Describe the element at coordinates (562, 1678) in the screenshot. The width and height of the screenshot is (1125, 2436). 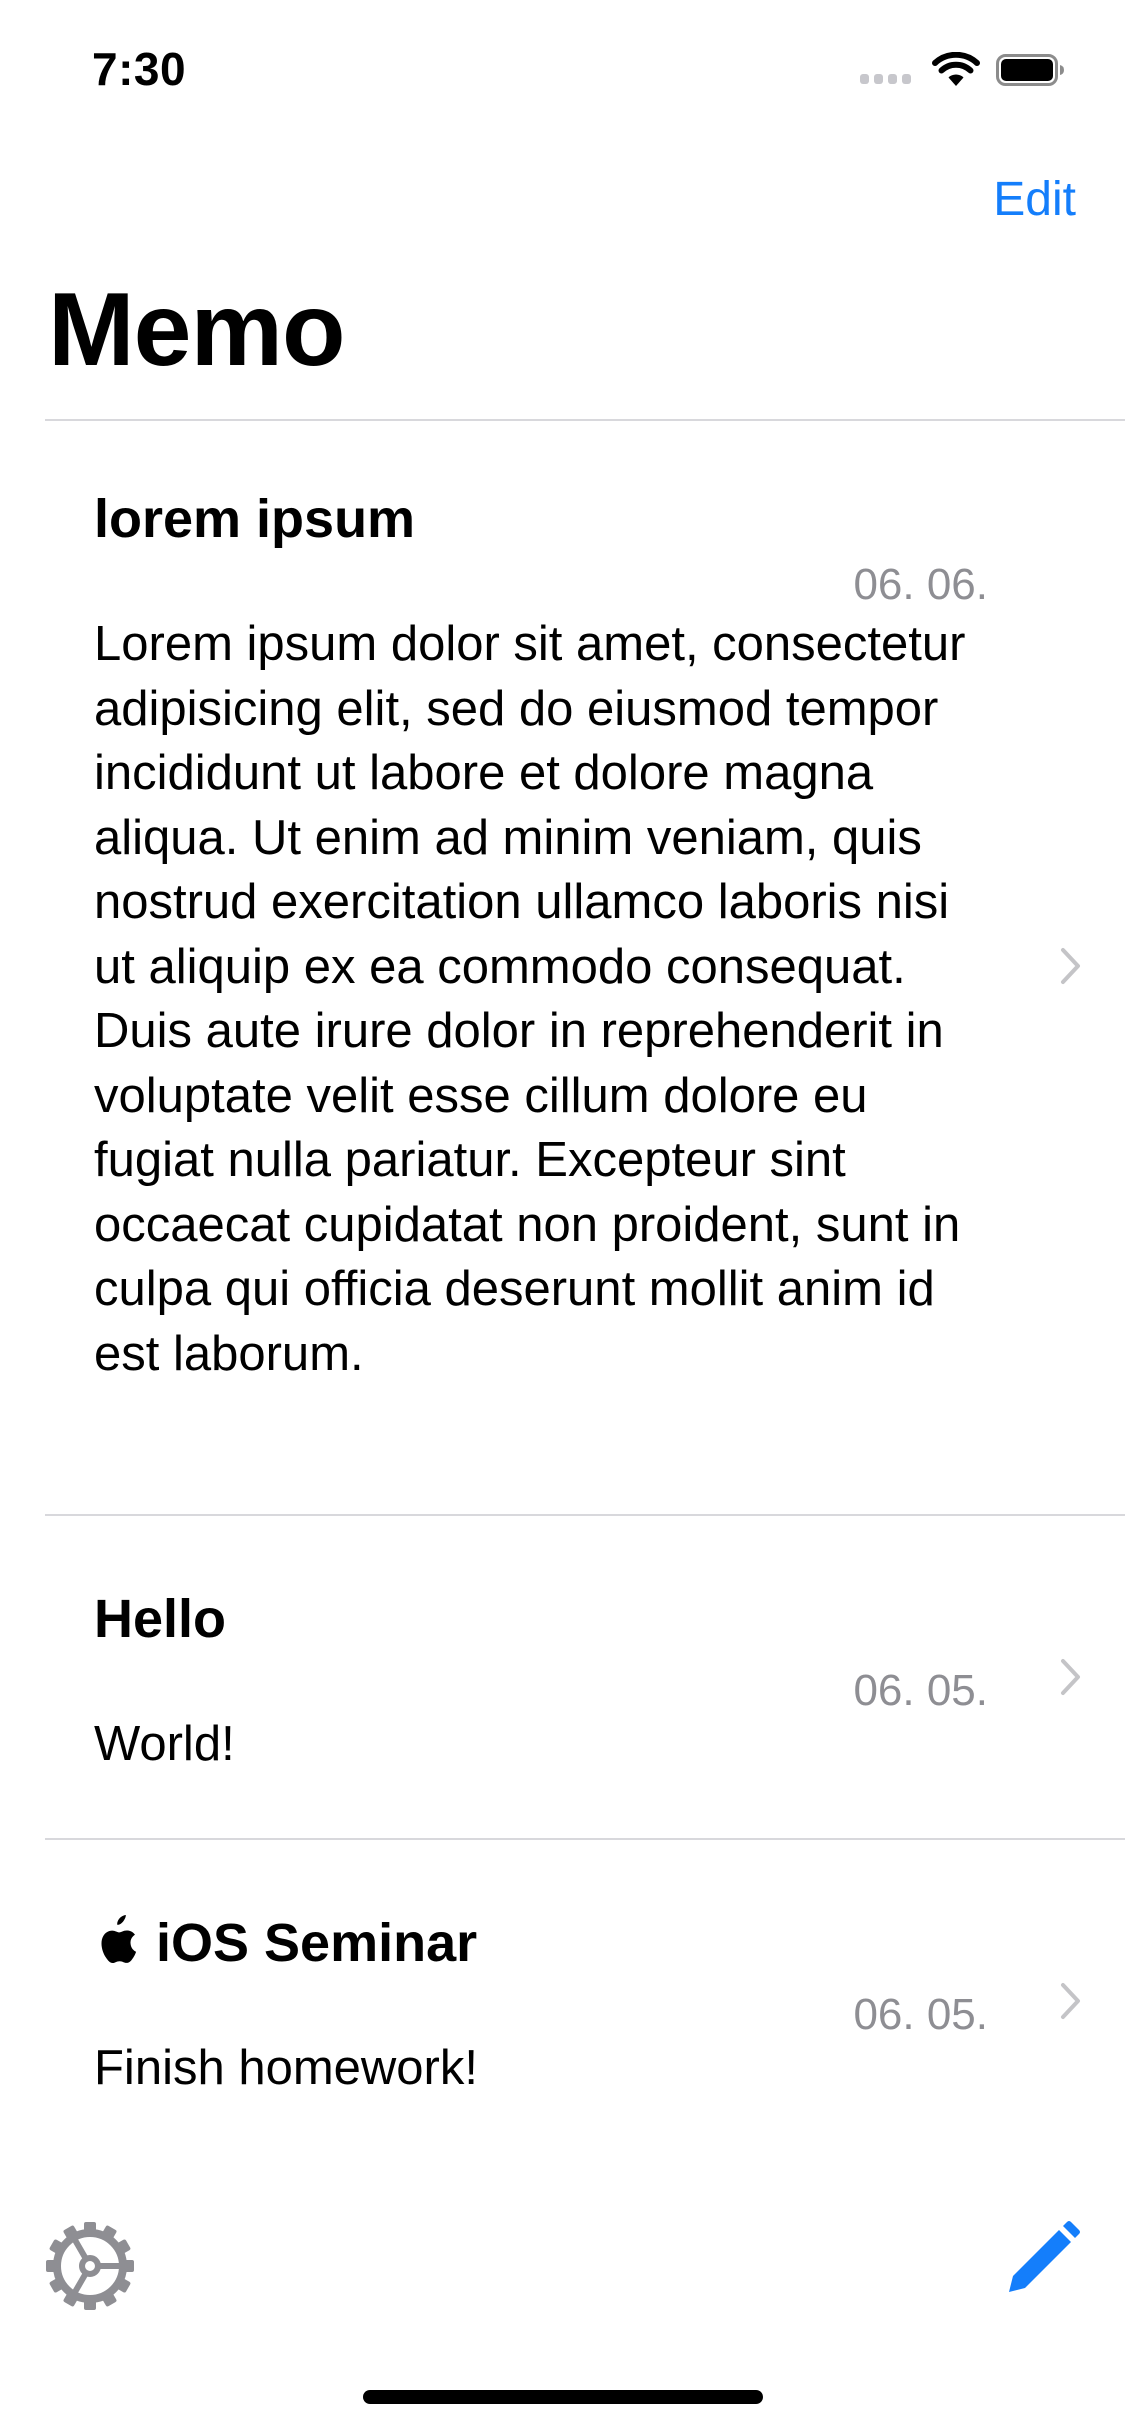
I see `memo-row: Hello 06. 05. World!` at that location.